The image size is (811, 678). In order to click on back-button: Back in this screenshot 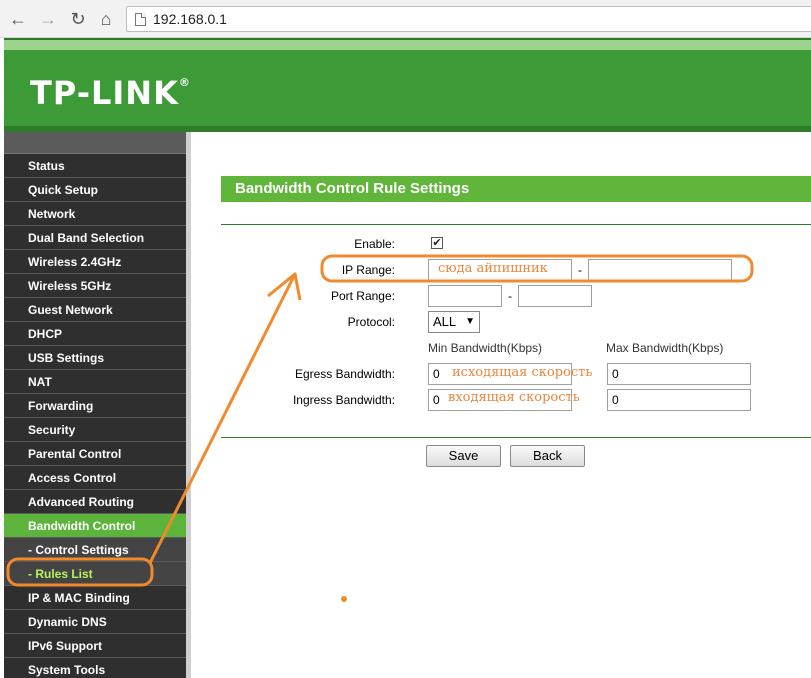, I will do `click(547, 456)`.